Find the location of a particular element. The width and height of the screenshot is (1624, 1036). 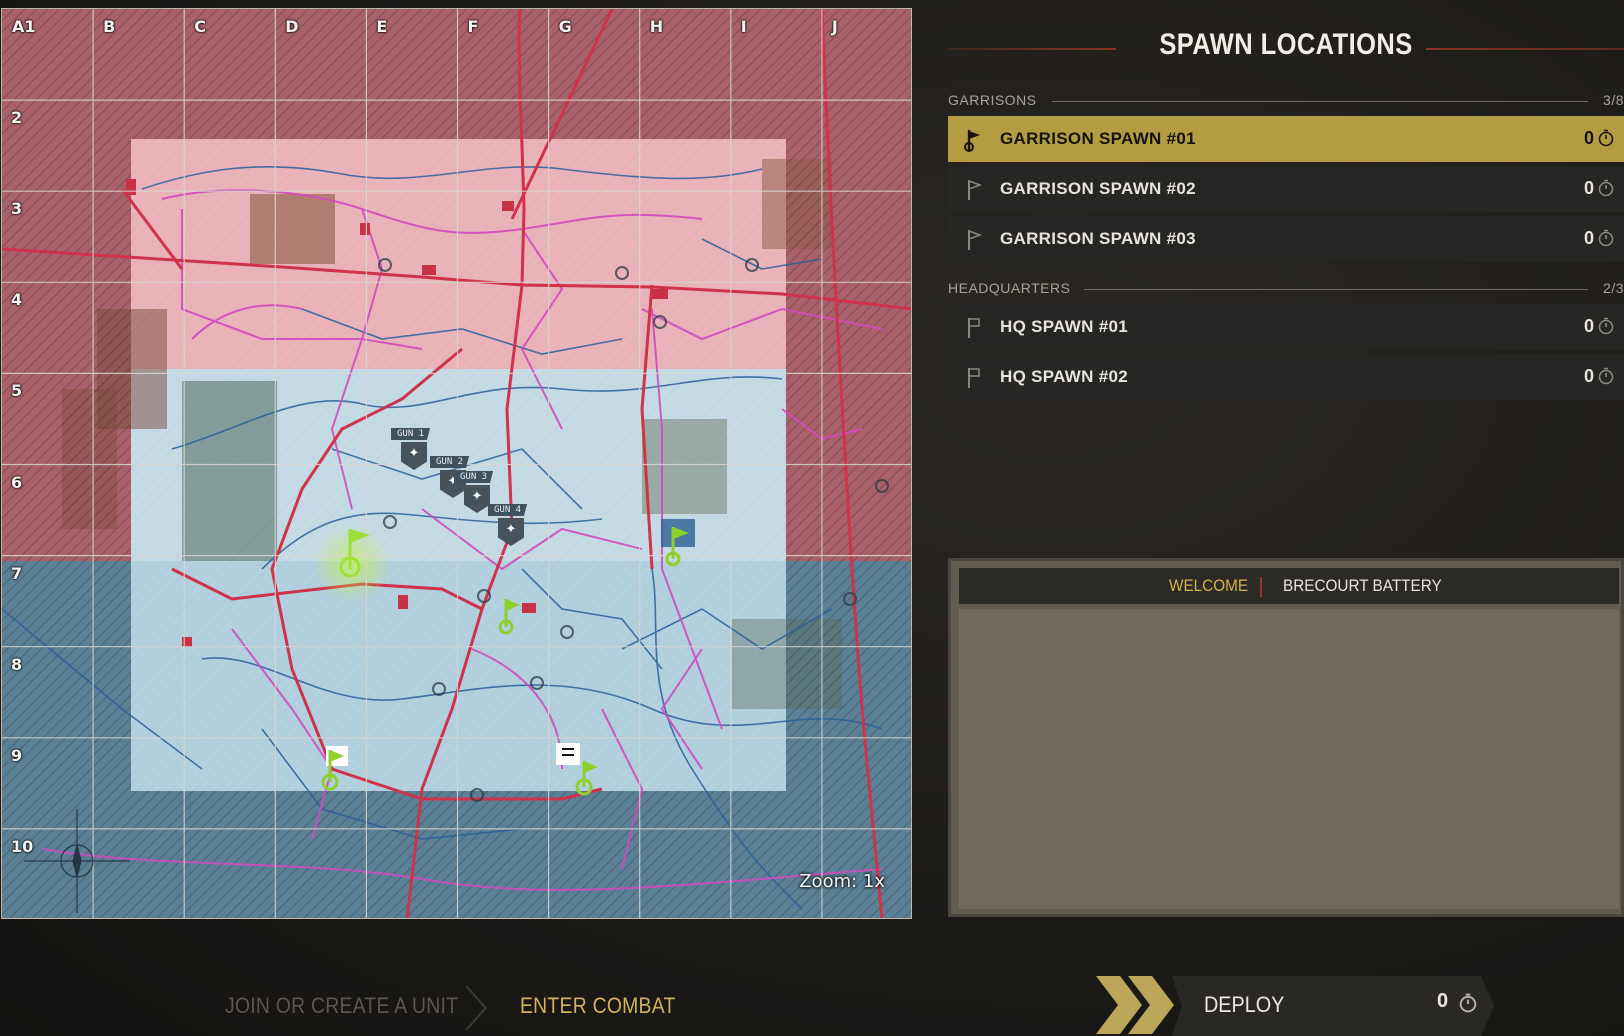

deploy-label: DEPLOY is located at coordinates (1244, 1004).